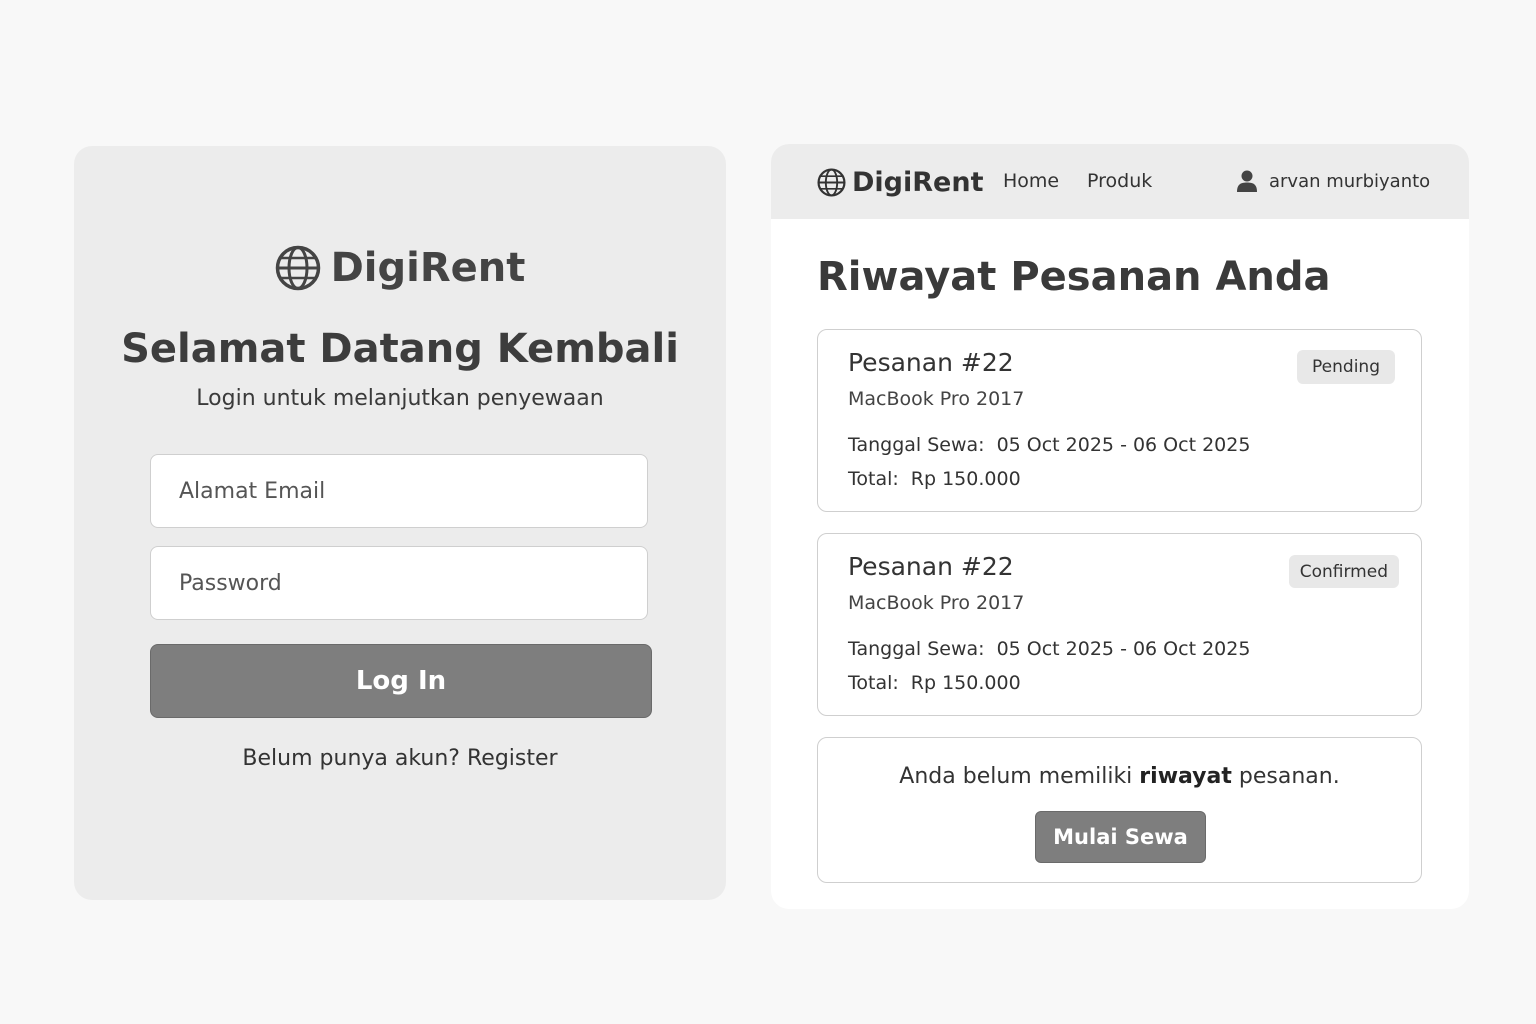 The width and height of the screenshot is (1536, 1024). Describe the element at coordinates (351, 758) in the screenshot. I see `register-prompt: Belum punya akun?` at that location.